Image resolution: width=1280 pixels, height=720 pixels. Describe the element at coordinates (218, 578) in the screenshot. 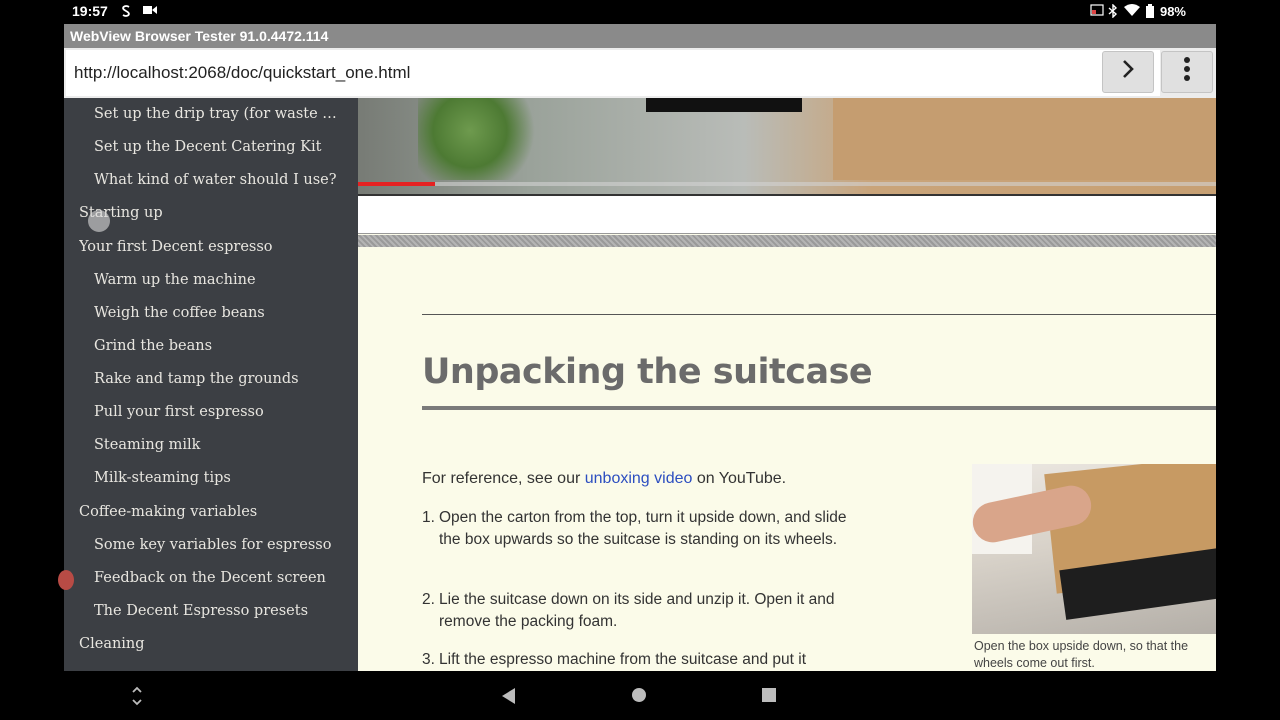

I see `toc-item: Feedback on the Decent screen` at that location.